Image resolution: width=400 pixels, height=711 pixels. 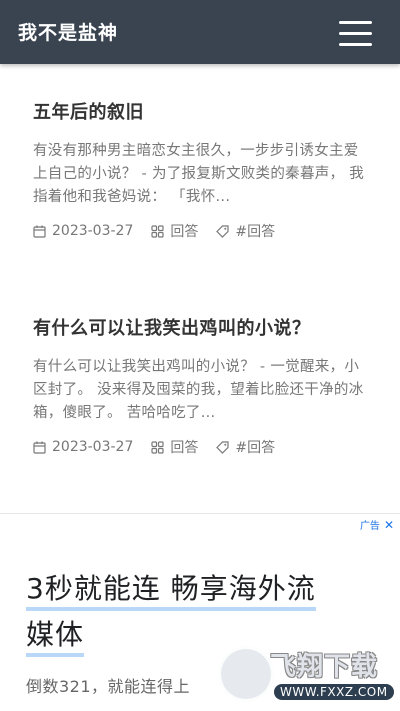 I want to click on post-title: 有什么可以让我笑出鸡叫的小说？, so click(x=203, y=329).